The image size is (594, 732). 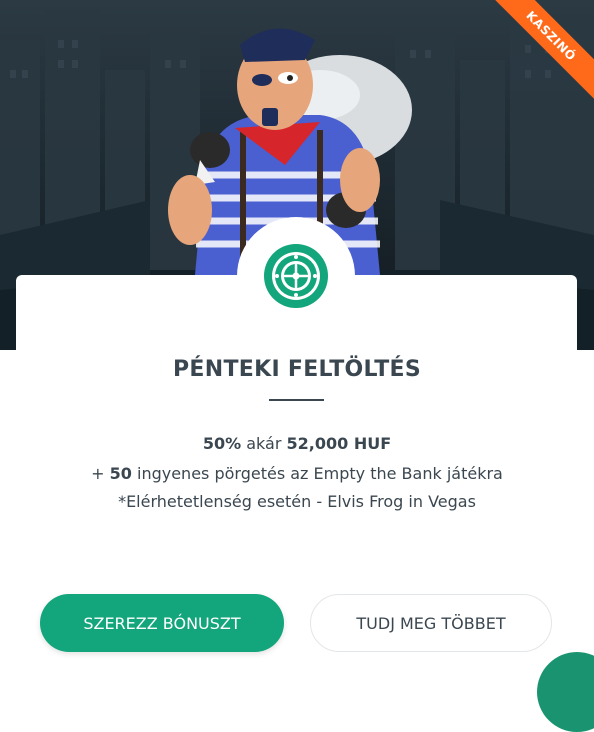 What do you see at coordinates (297, 369) in the screenshot?
I see `promo-title: PÉNTEKI FELTÖLTÉS` at bounding box center [297, 369].